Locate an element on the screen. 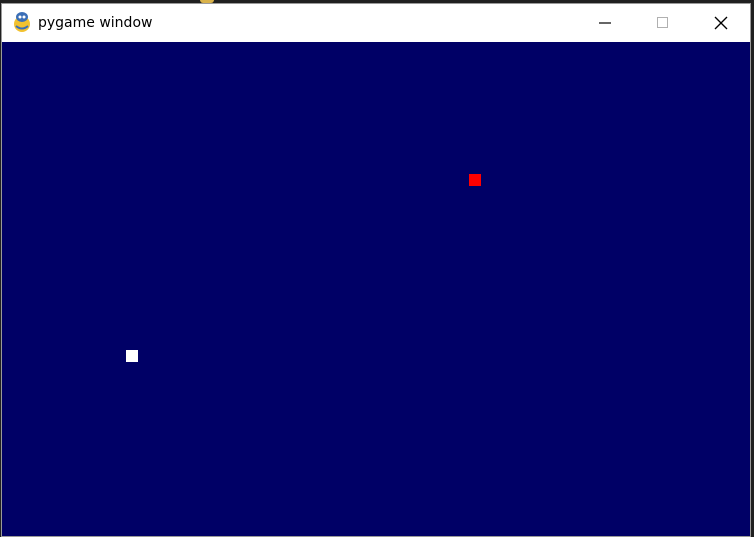 The image size is (754, 537). food-block is located at coordinates (475, 180).